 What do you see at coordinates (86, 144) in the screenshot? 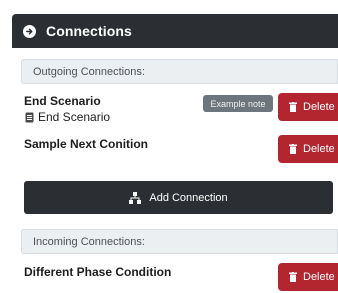
I see `connection-title: Sample Next Conition` at bounding box center [86, 144].